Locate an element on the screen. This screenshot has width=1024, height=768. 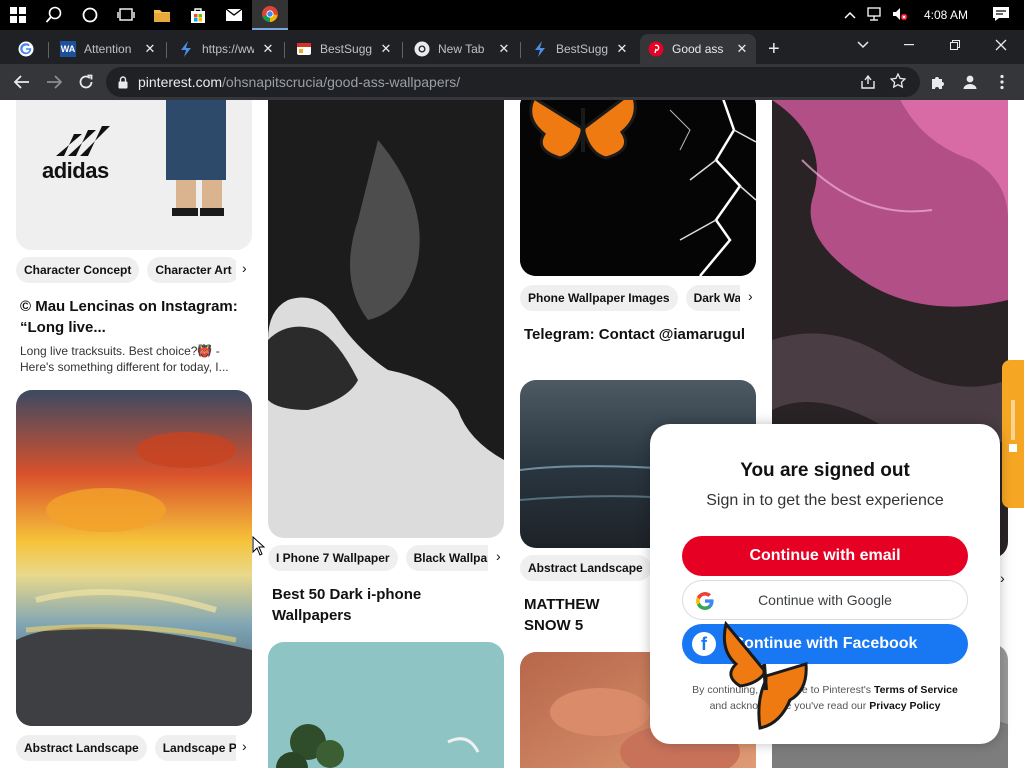
pin-image-dark-ink is located at coordinates (386, 319).